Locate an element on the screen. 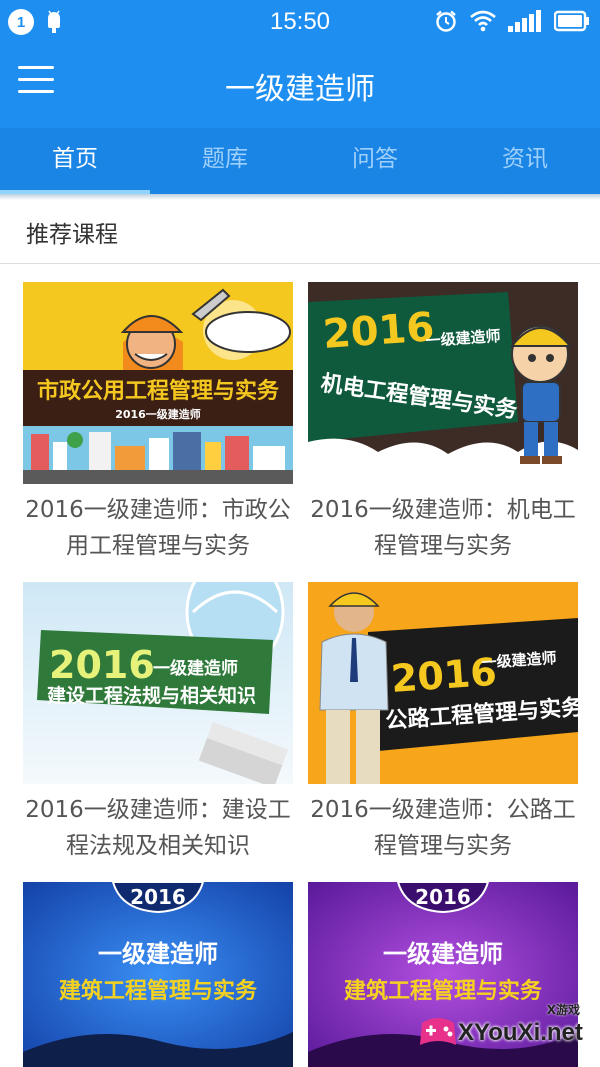  alarm-icon is located at coordinates (446, 21).